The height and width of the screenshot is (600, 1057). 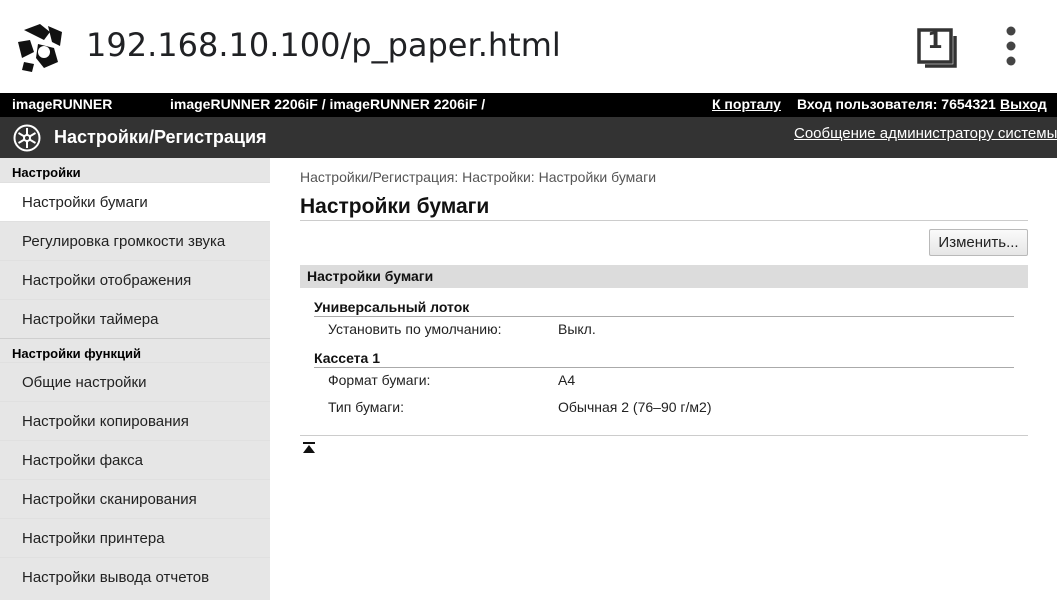 What do you see at coordinates (135, 420) in the screenshot?
I see `sidebar-item-copy: Настройки копирования` at bounding box center [135, 420].